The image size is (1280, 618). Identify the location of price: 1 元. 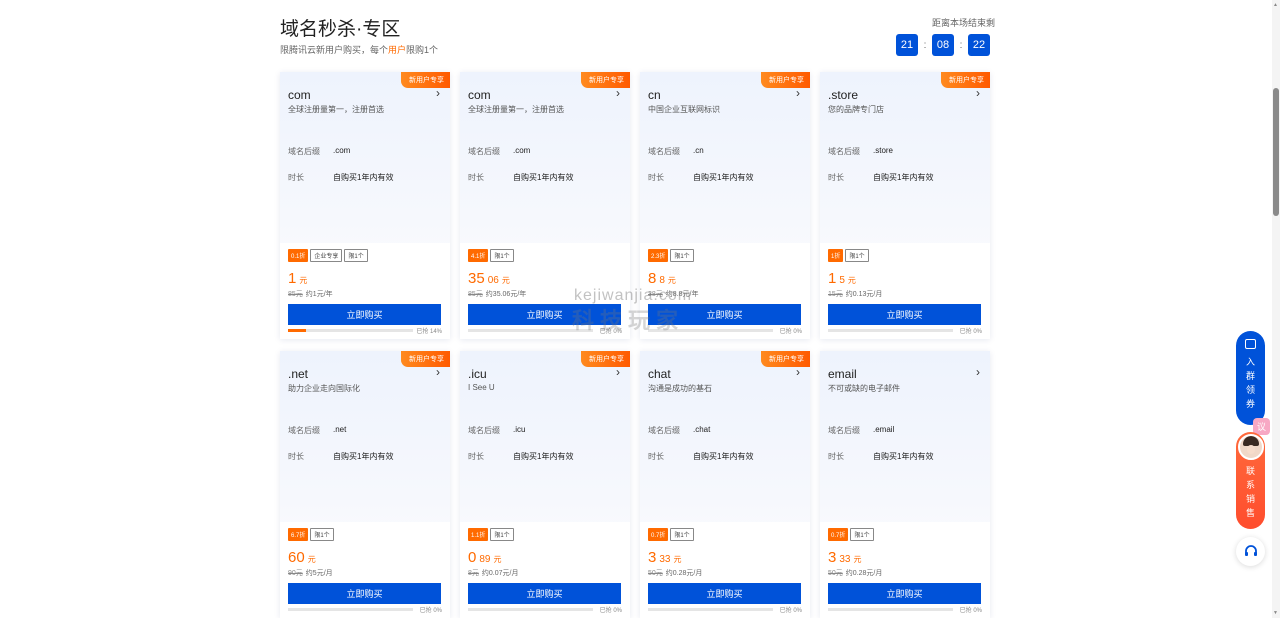
(297, 278).